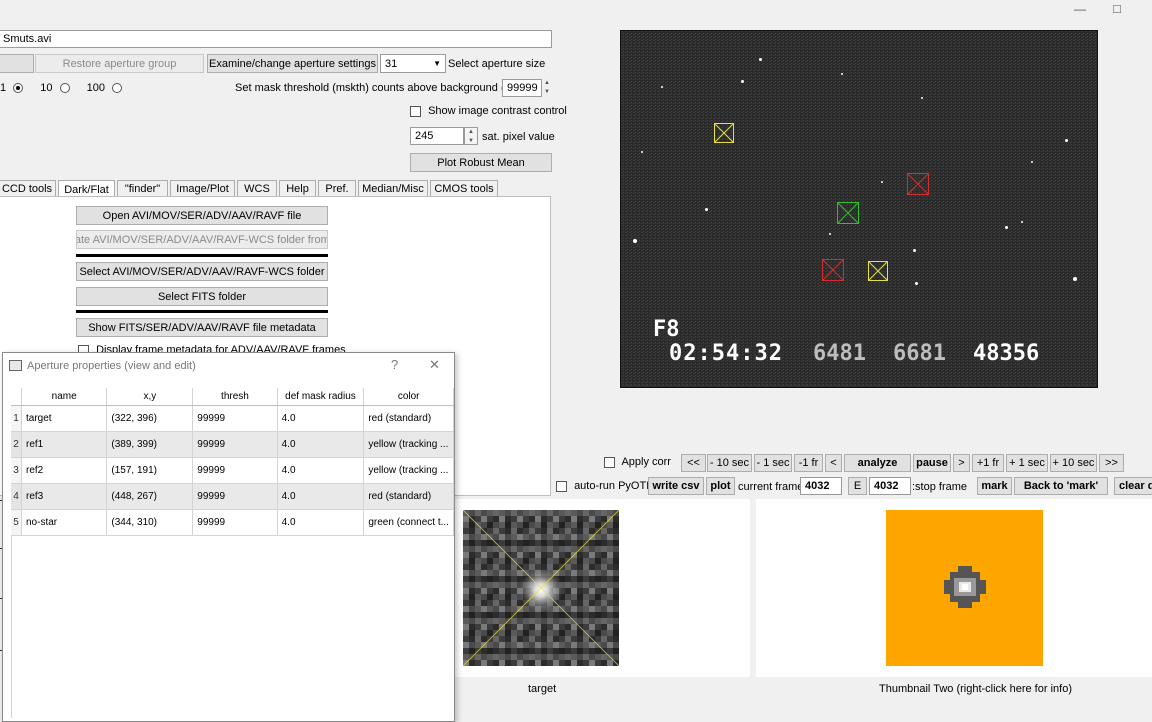 The width and height of the screenshot is (1152, 722). Describe the element at coordinates (257, 188) in the screenshot. I see `tab-wcs: WCS` at that location.